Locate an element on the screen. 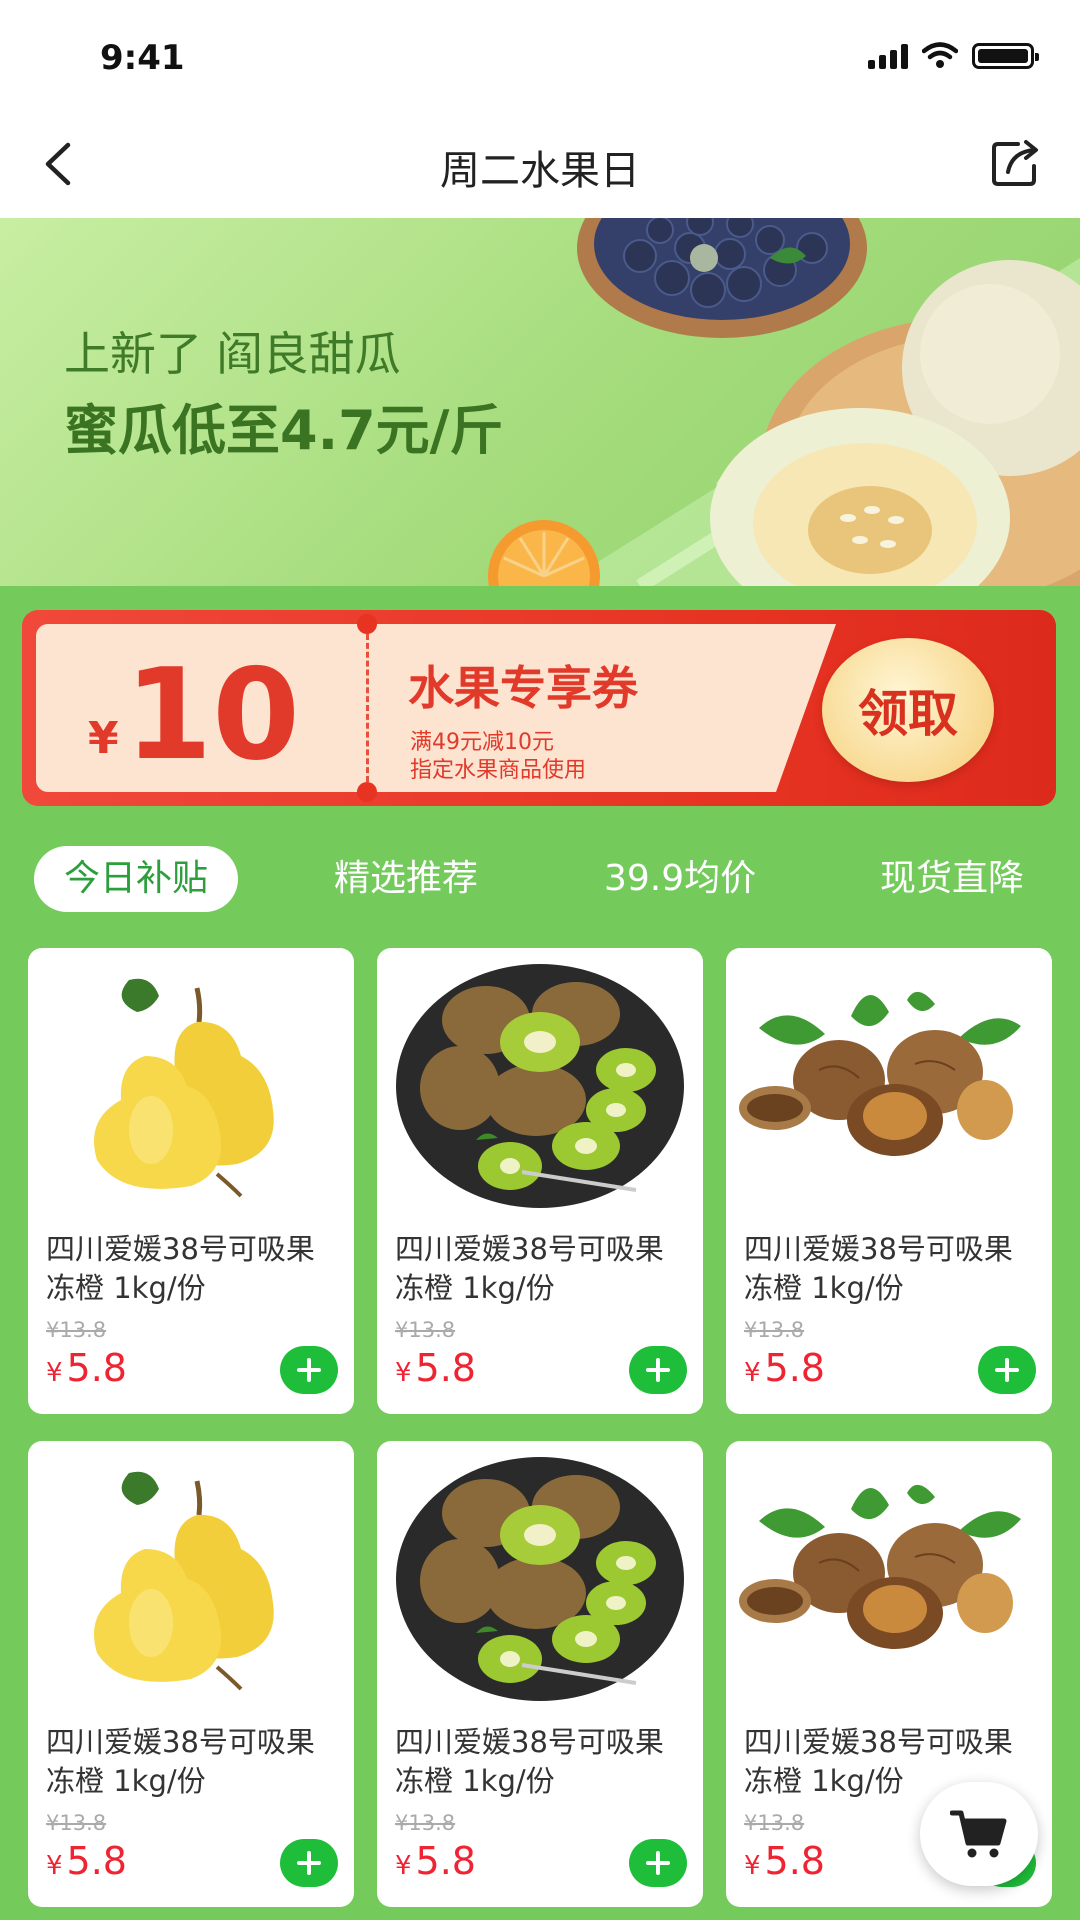 This screenshot has width=1080, height=1920. coupon-amount: ¥ 10 is located at coordinates (194, 715).